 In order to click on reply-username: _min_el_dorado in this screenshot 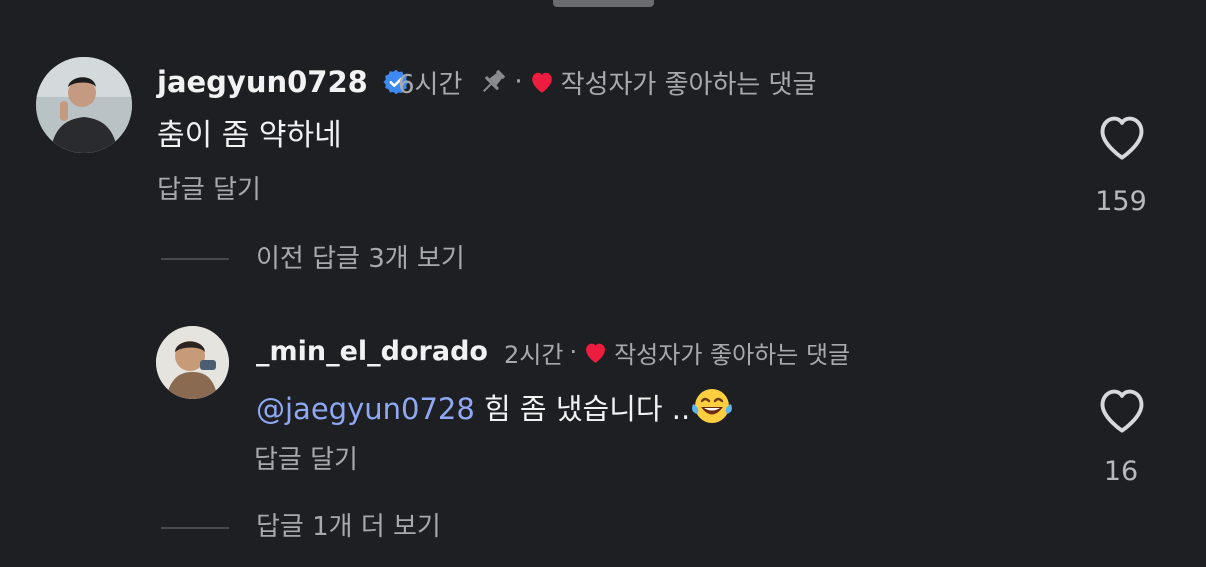, I will do `click(372, 352)`.